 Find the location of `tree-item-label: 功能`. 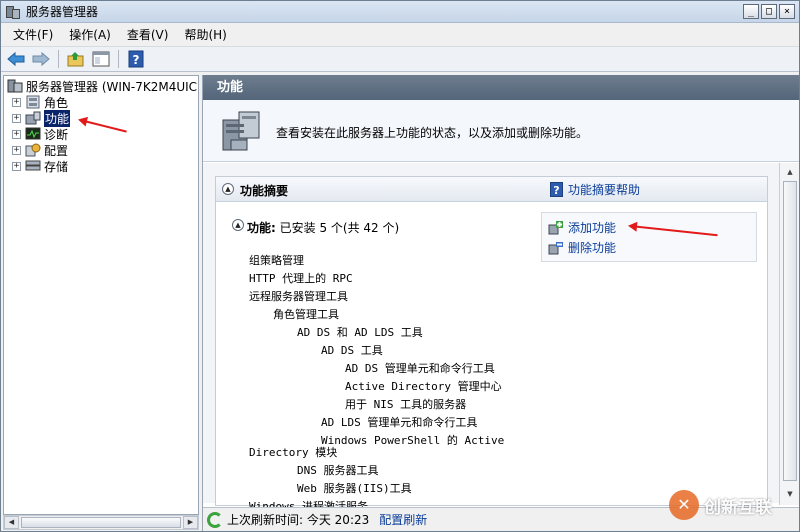

tree-item-label: 功能 is located at coordinates (57, 118).